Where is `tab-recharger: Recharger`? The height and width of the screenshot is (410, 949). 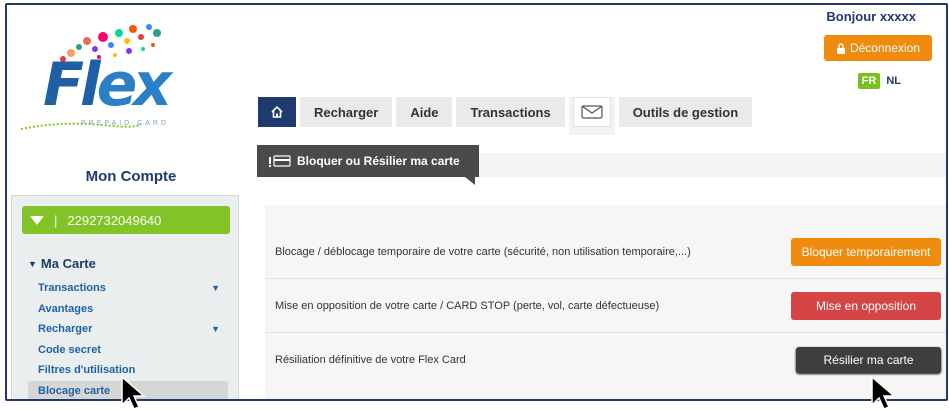 tab-recharger: Recharger is located at coordinates (346, 112).